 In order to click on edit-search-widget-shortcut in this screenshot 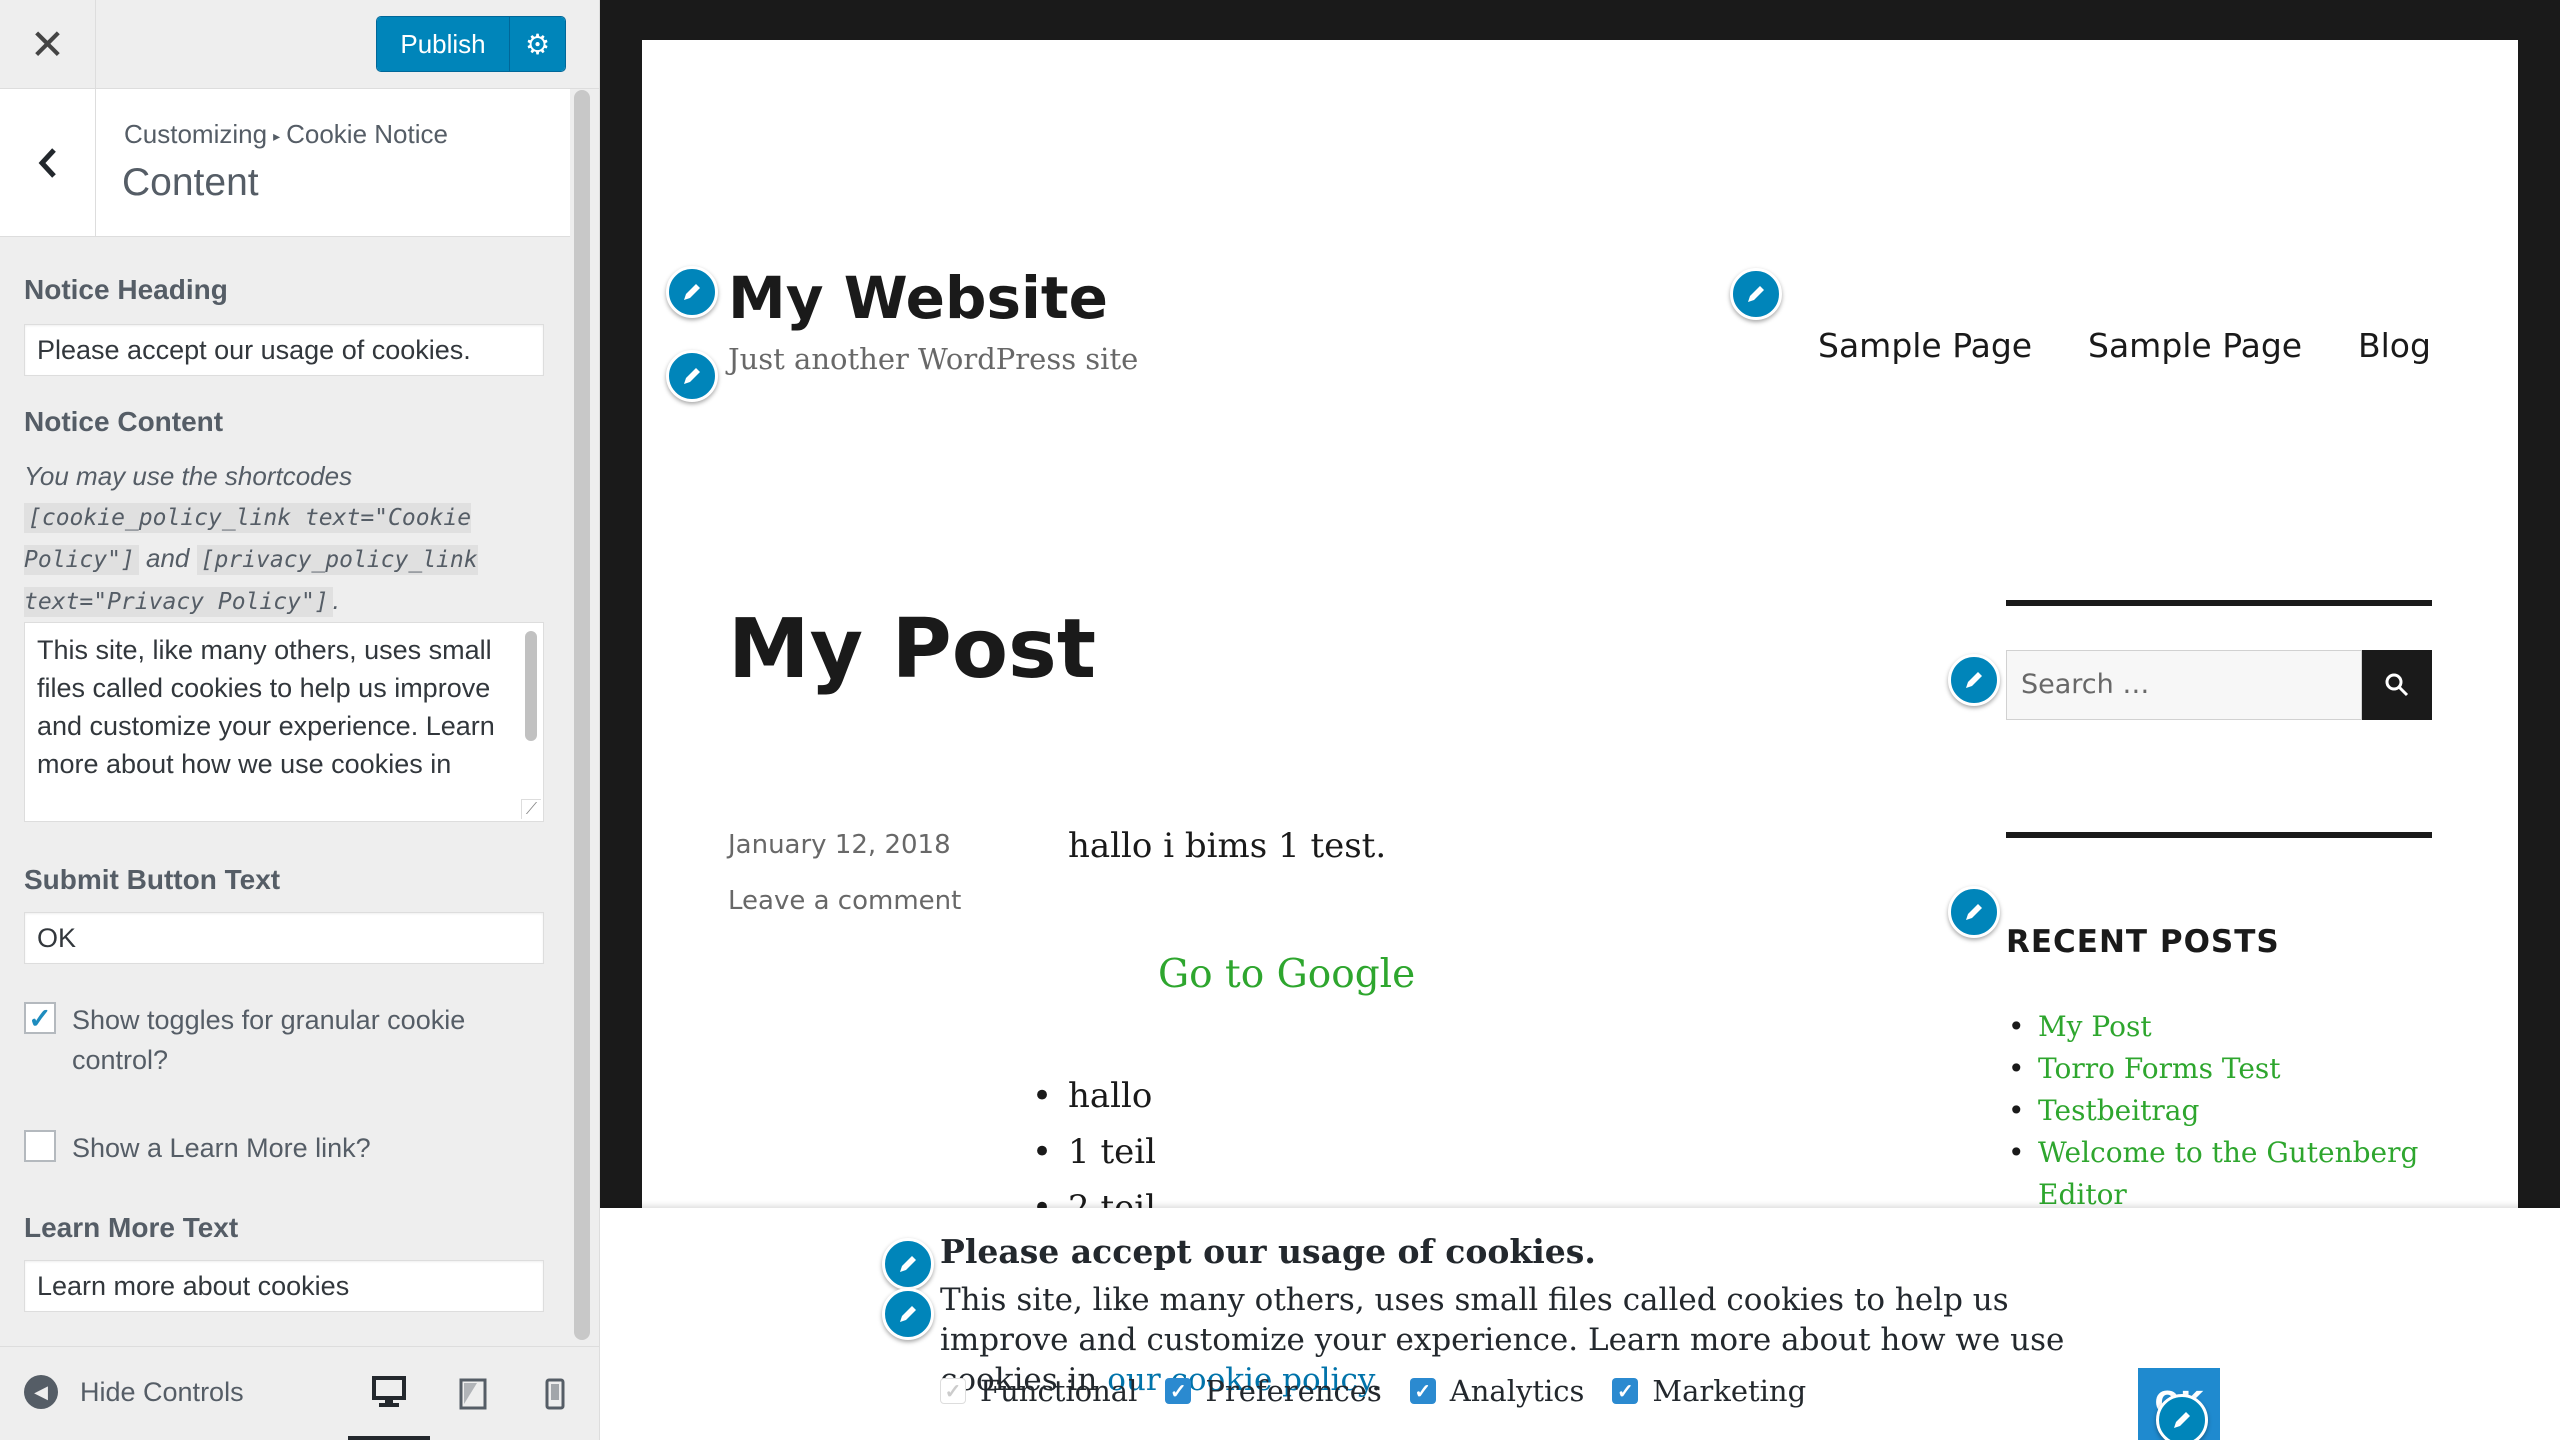, I will do `click(1974, 680)`.